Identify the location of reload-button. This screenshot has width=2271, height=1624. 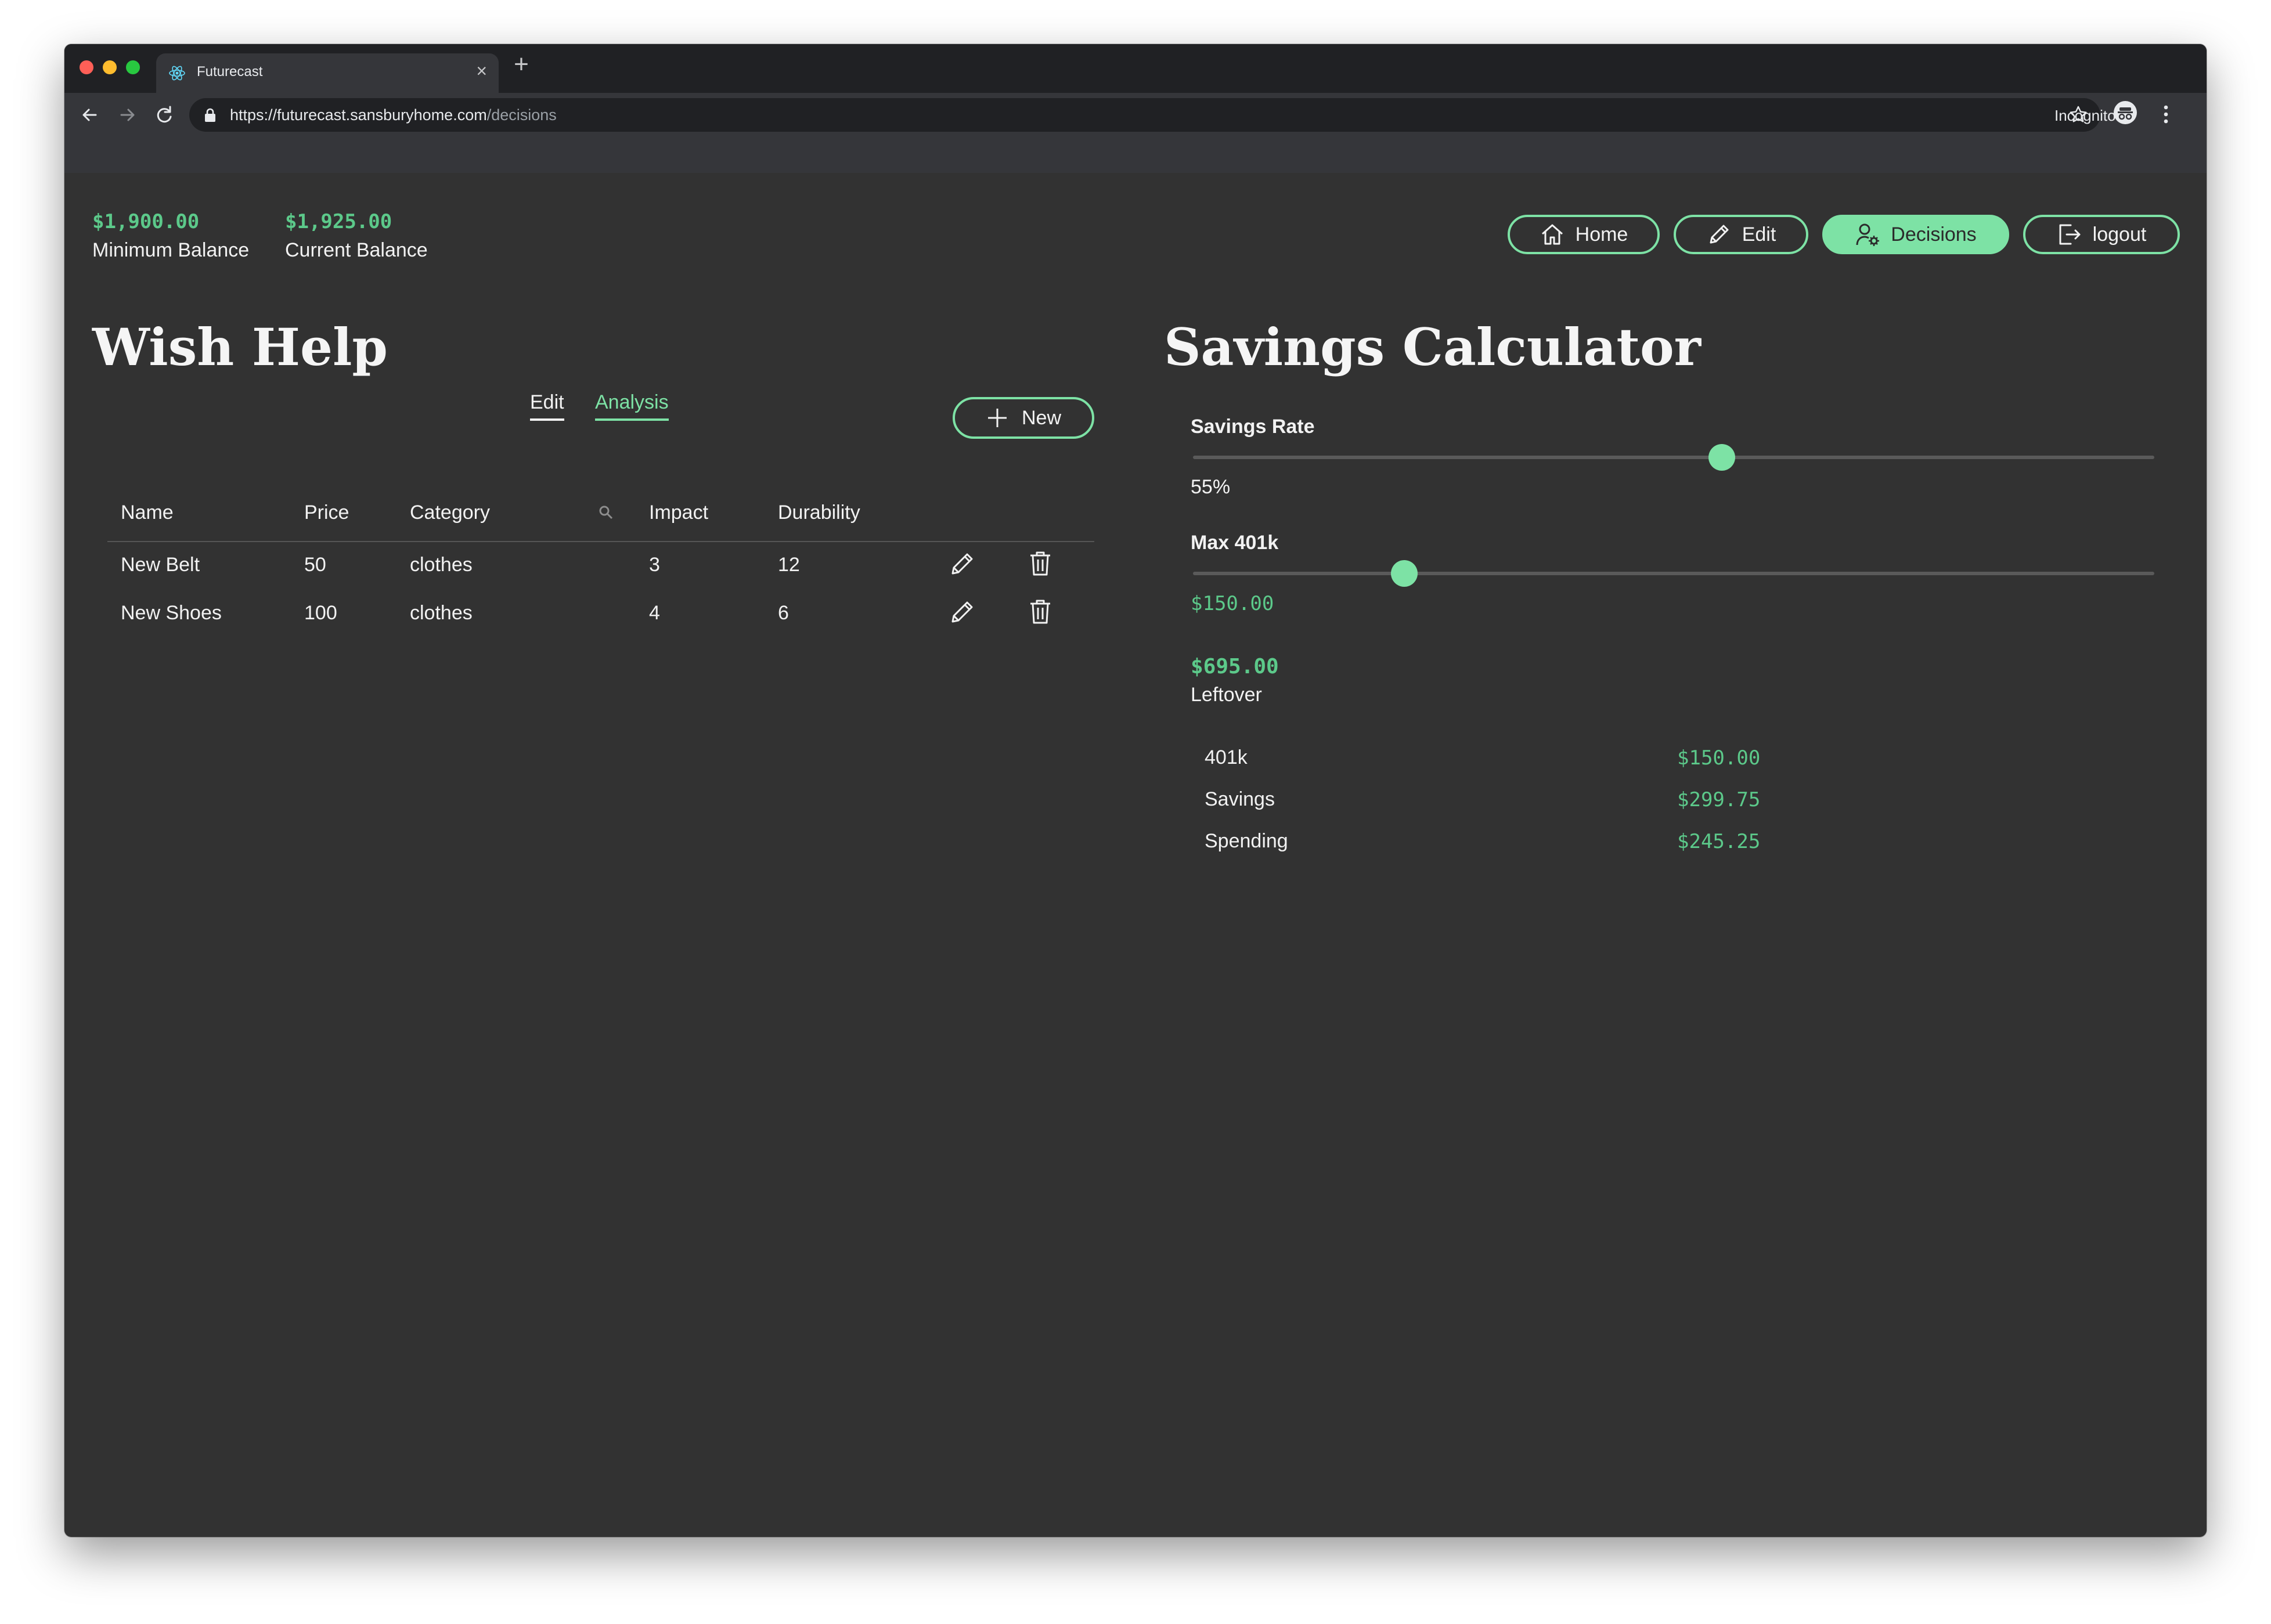
(164, 115).